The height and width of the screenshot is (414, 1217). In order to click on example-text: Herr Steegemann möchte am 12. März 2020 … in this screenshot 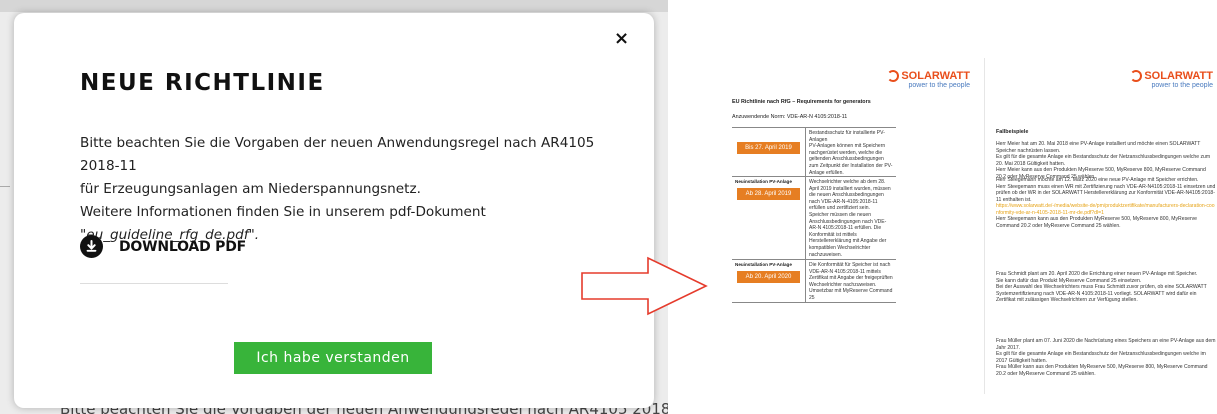, I will do `click(1106, 190)`.